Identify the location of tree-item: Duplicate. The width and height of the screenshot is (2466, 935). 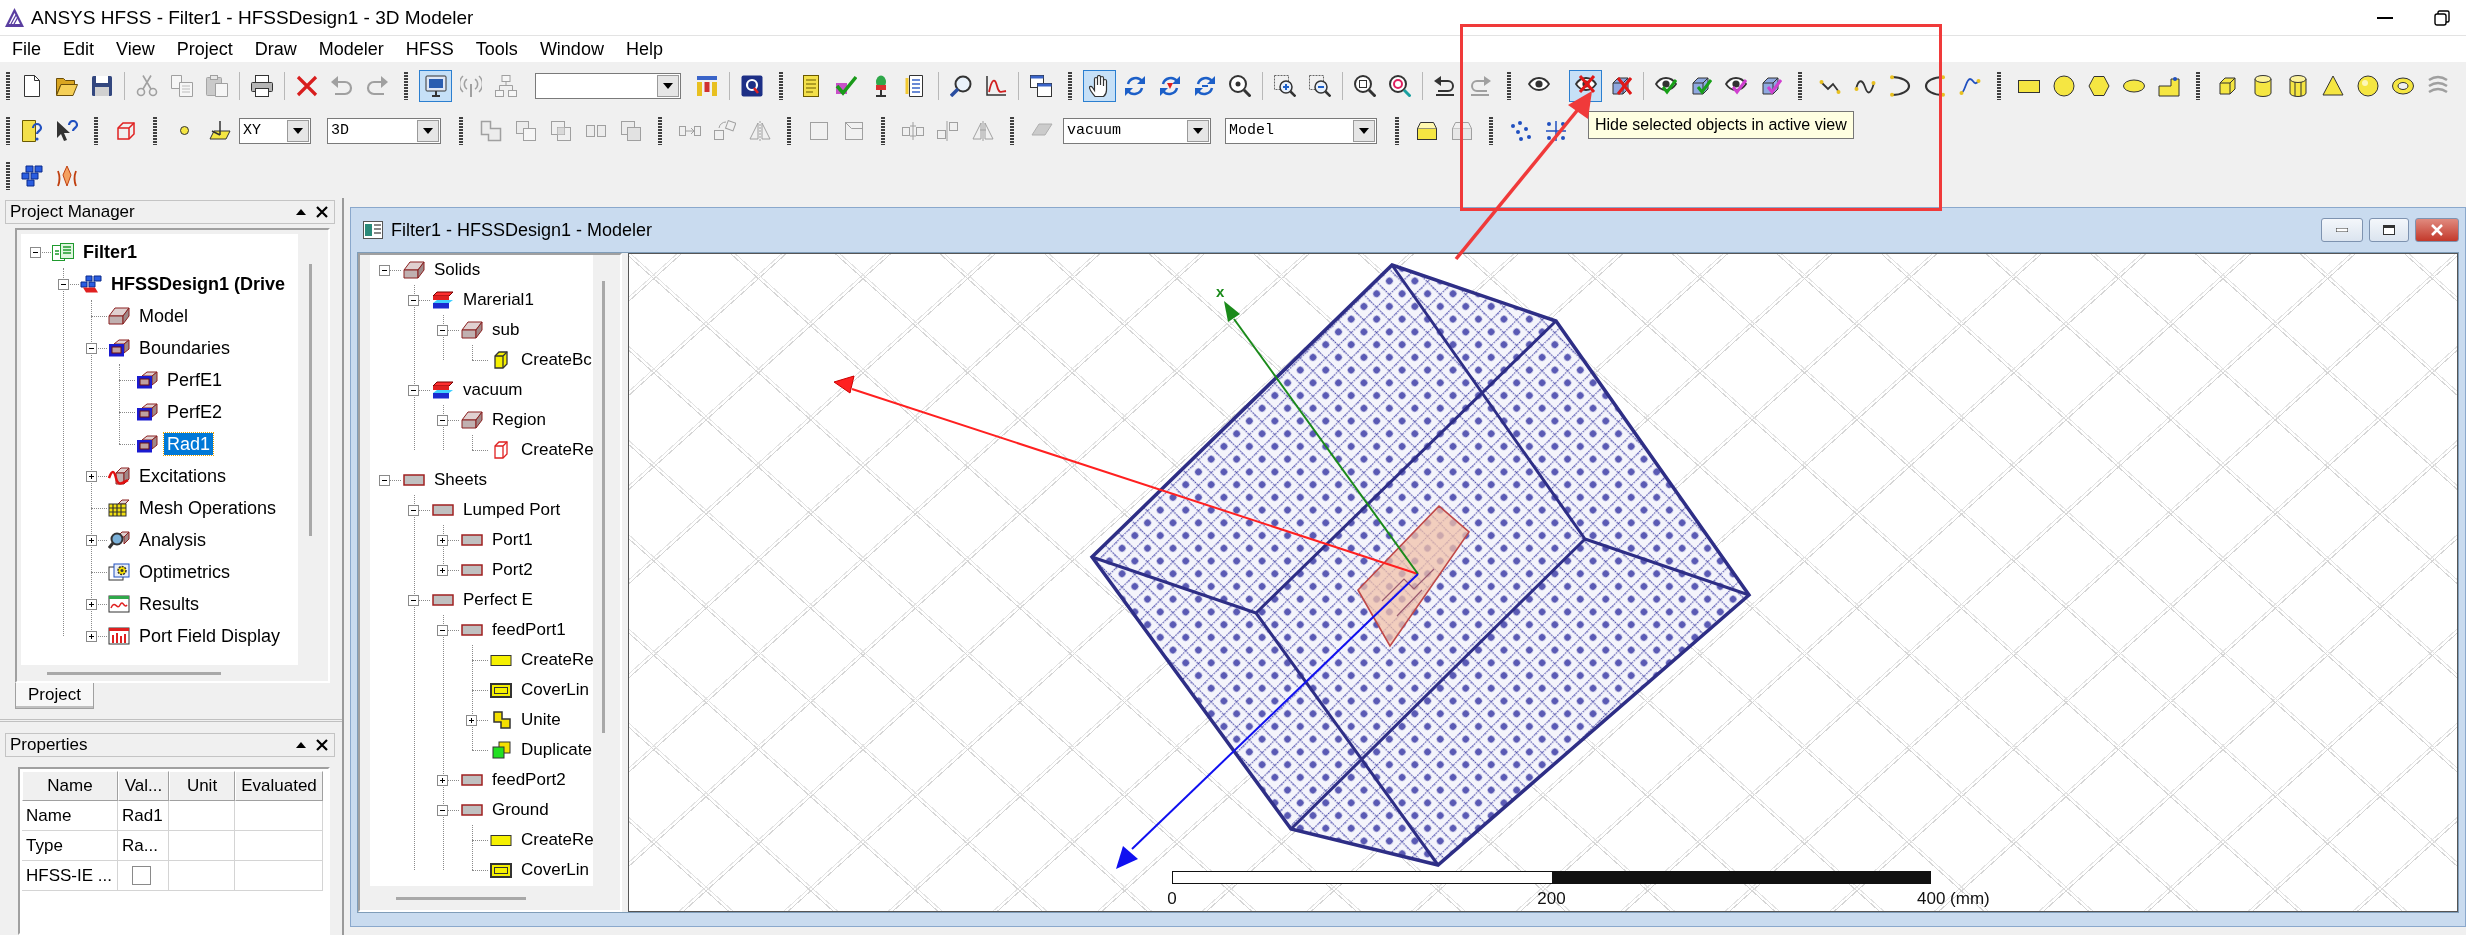
(555, 750).